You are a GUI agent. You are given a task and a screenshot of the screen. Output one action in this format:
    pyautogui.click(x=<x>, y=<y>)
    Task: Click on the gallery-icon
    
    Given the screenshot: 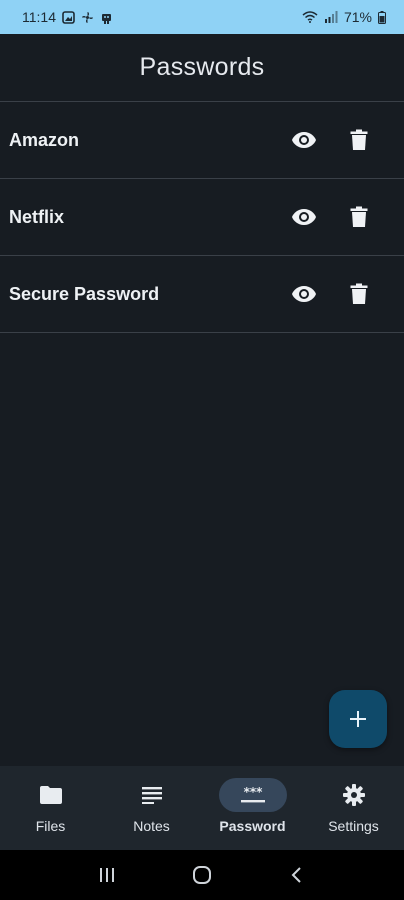 What is the action you would take?
    pyautogui.click(x=68, y=17)
    